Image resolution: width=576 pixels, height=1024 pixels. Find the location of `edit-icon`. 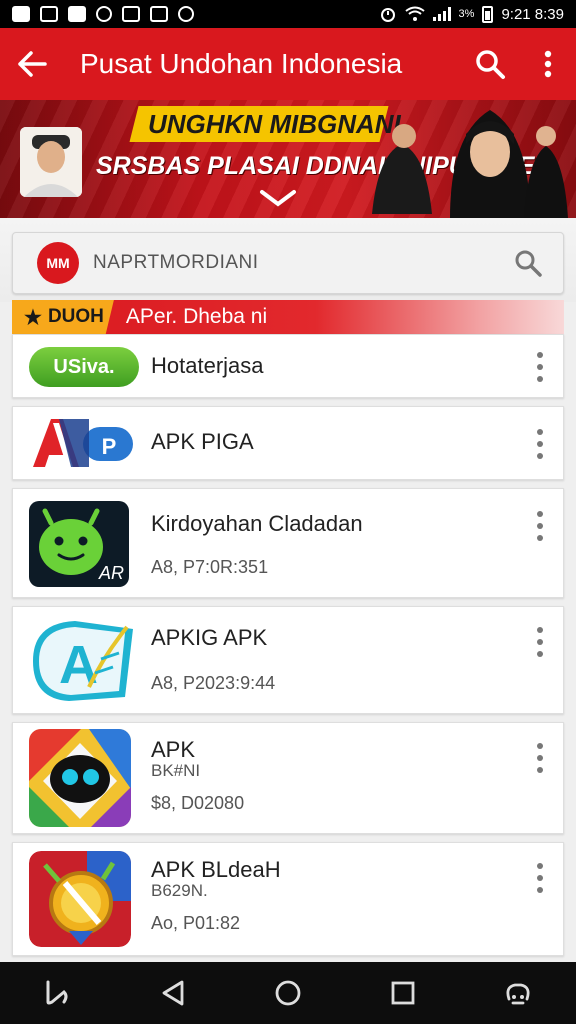

edit-icon is located at coordinates (131, 14).